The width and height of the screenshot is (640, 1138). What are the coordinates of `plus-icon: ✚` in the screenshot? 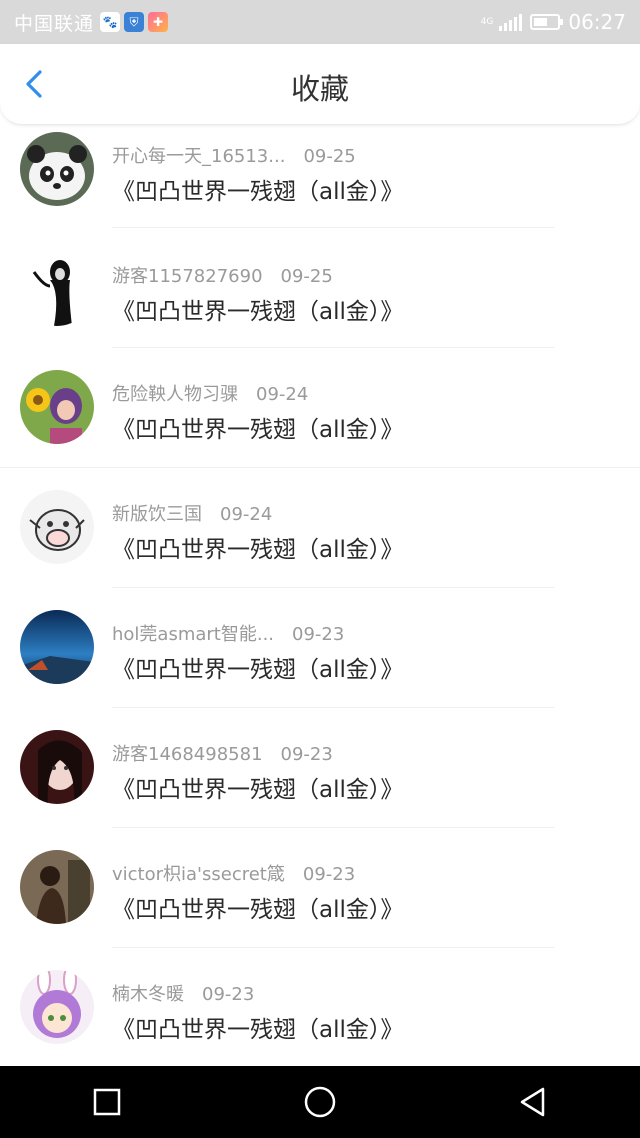 It's located at (158, 22).